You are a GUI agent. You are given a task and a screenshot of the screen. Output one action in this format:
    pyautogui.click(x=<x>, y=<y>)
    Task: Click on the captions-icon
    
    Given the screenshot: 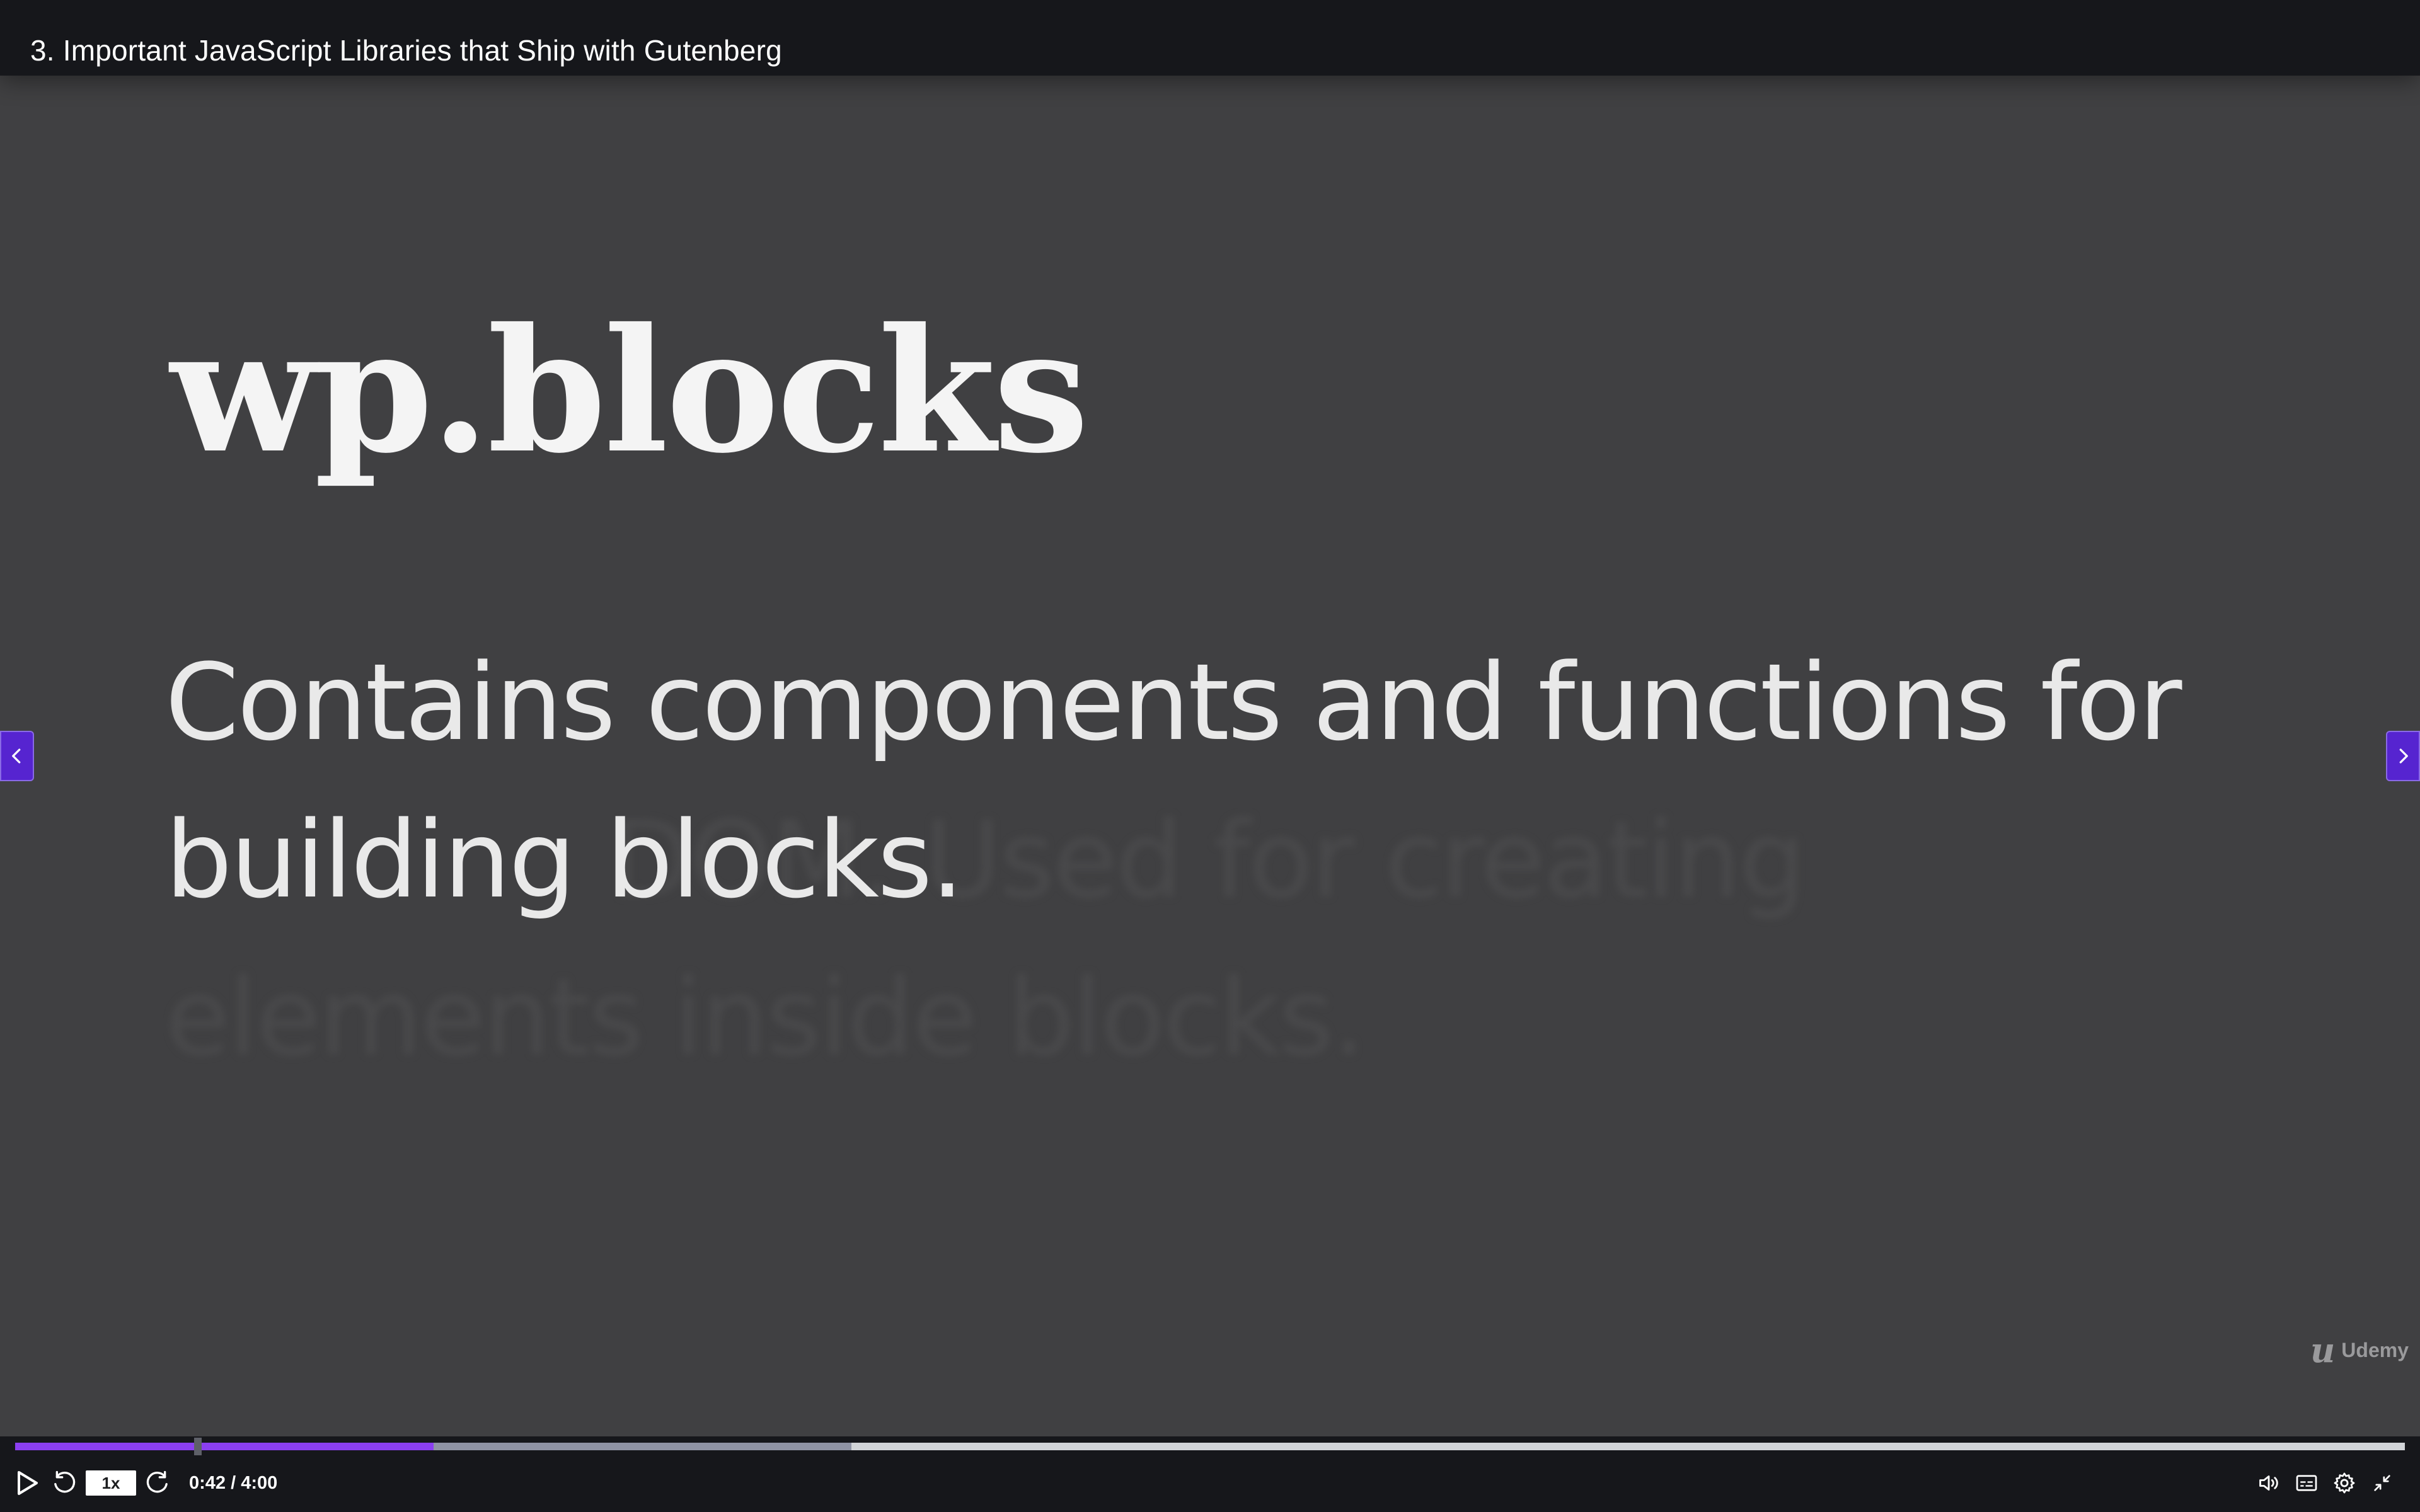 What is the action you would take?
    pyautogui.click(x=2306, y=1483)
    